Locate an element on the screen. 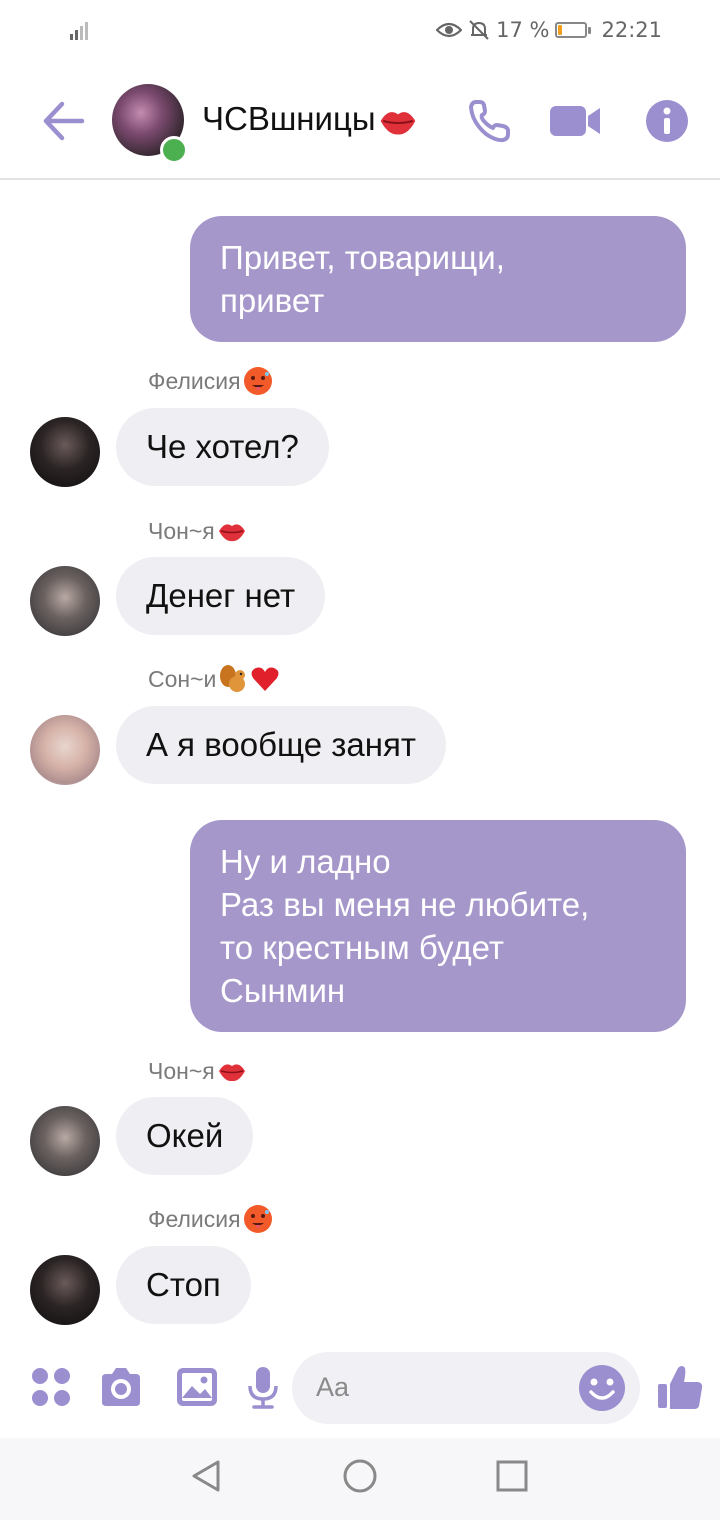  message-line: Раз вы меня не любите, is located at coordinates (405, 904).